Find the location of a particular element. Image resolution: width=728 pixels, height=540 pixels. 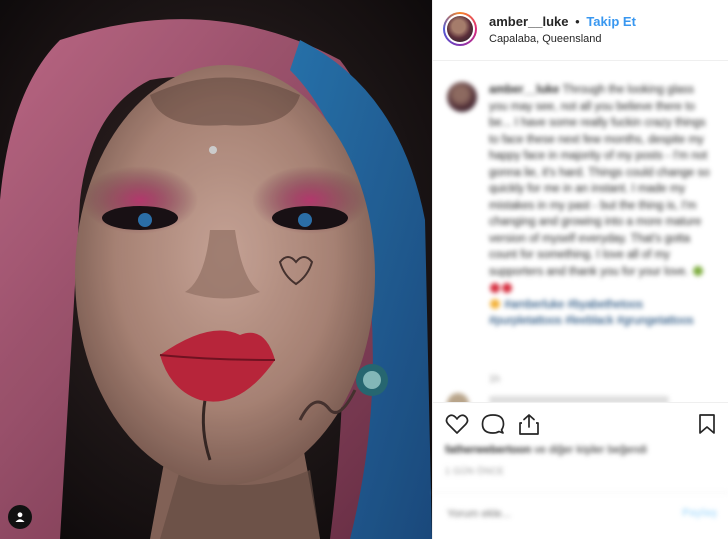

post-comment-button: Paylaş is located at coordinates (699, 513).